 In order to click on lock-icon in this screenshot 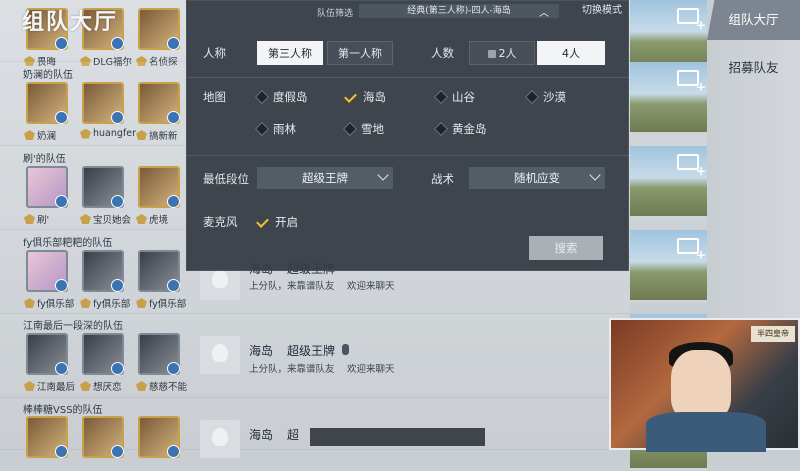, I will do `click(491, 54)`.